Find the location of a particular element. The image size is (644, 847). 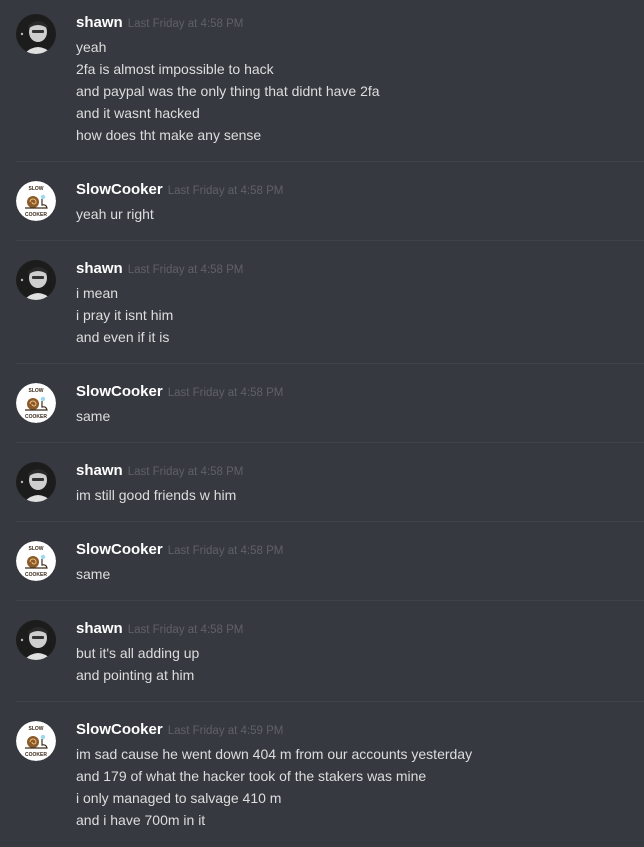

message-line: and even if it is is located at coordinates (123, 337).